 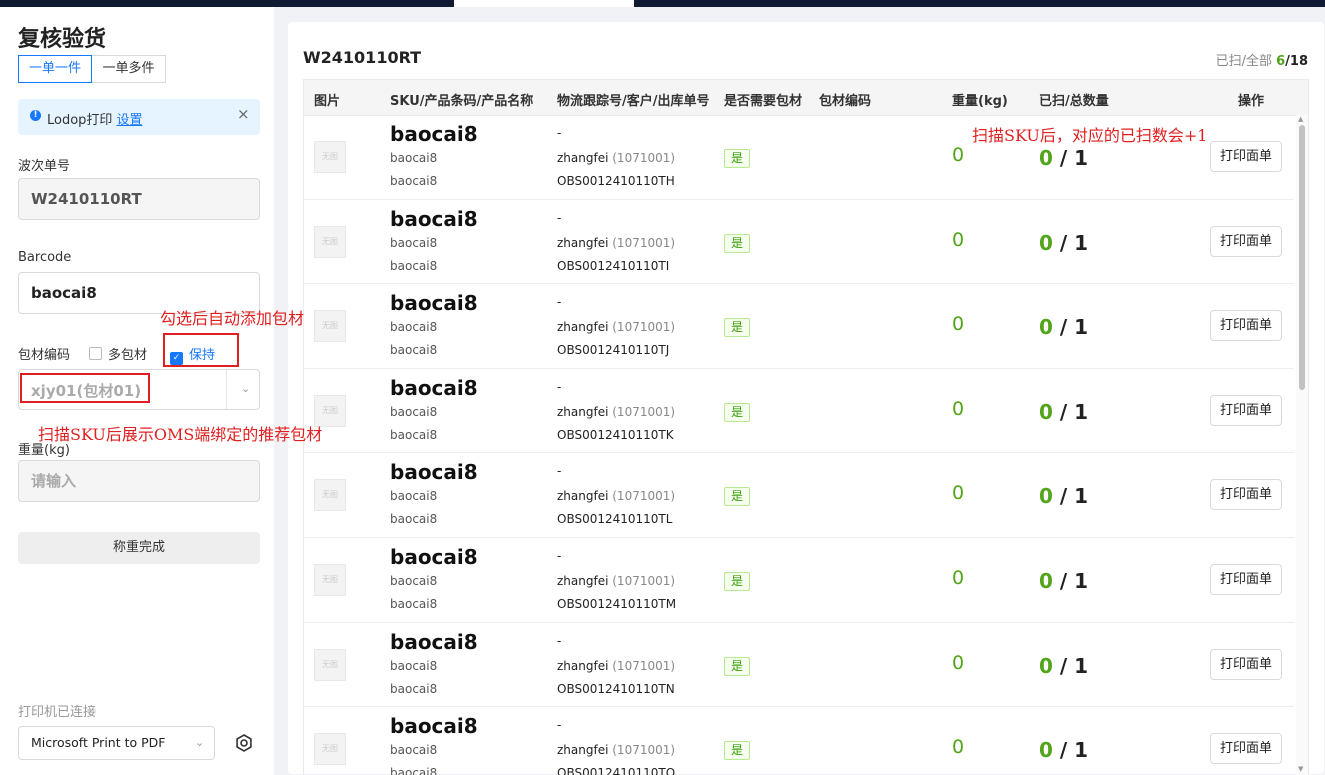 What do you see at coordinates (434, 726) in the screenshot?
I see `sku: baocai8` at bounding box center [434, 726].